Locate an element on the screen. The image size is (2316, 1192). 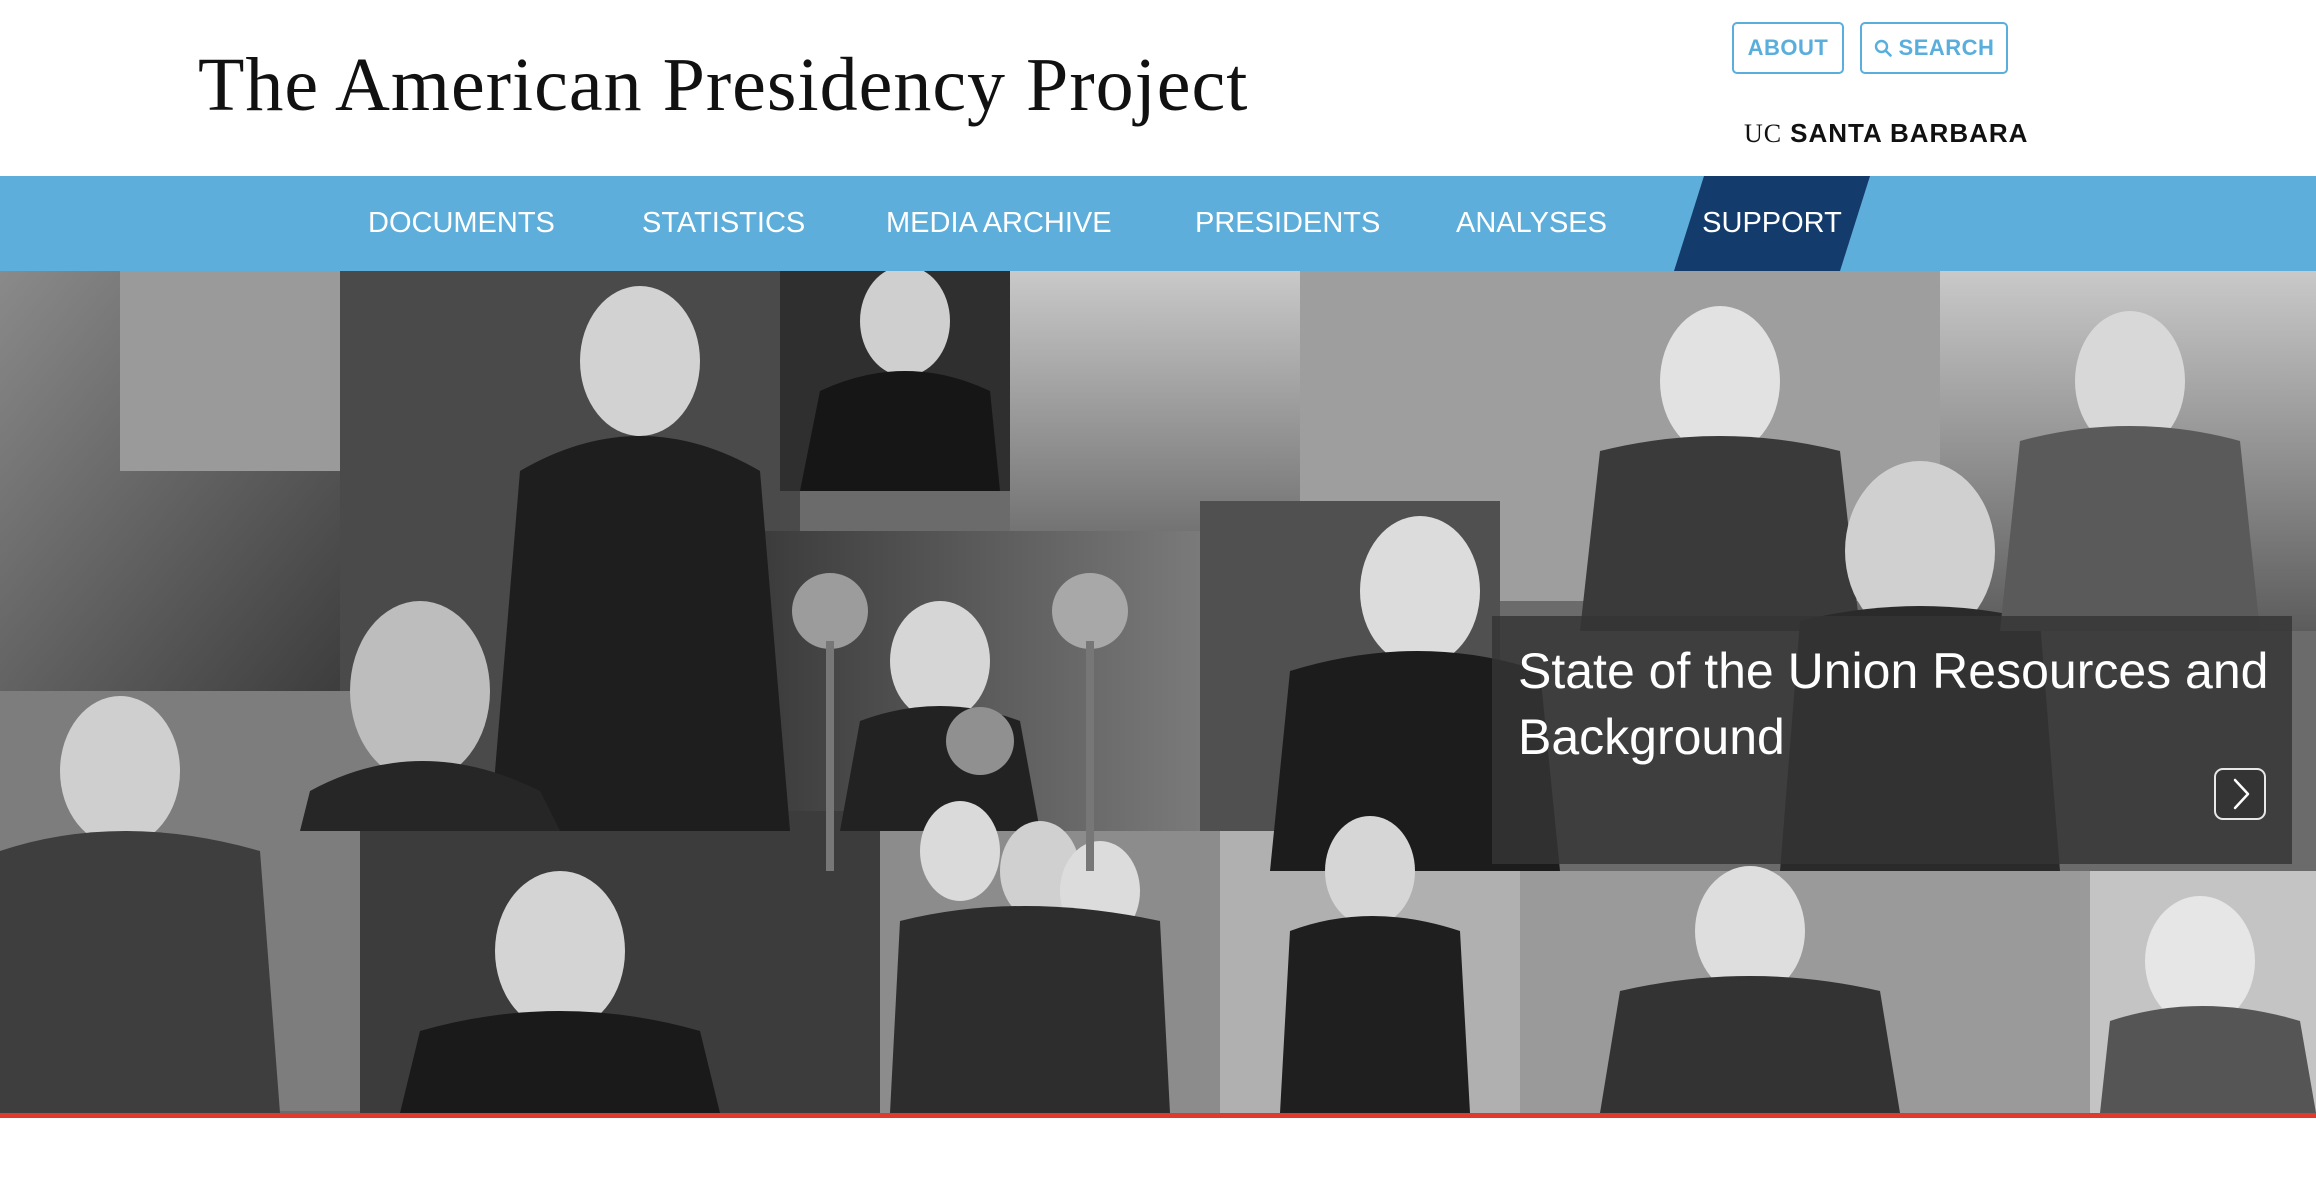
nav-support-label: SUPPORT is located at coordinates (1772, 223).